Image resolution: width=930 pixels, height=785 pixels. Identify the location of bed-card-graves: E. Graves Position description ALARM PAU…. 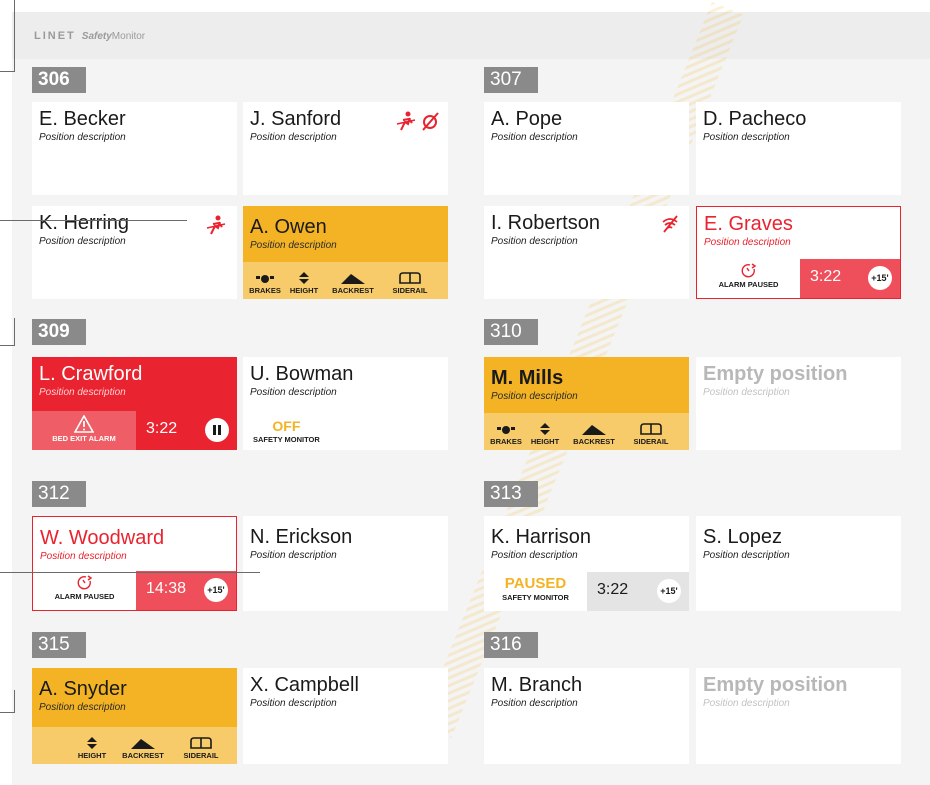
(798, 252).